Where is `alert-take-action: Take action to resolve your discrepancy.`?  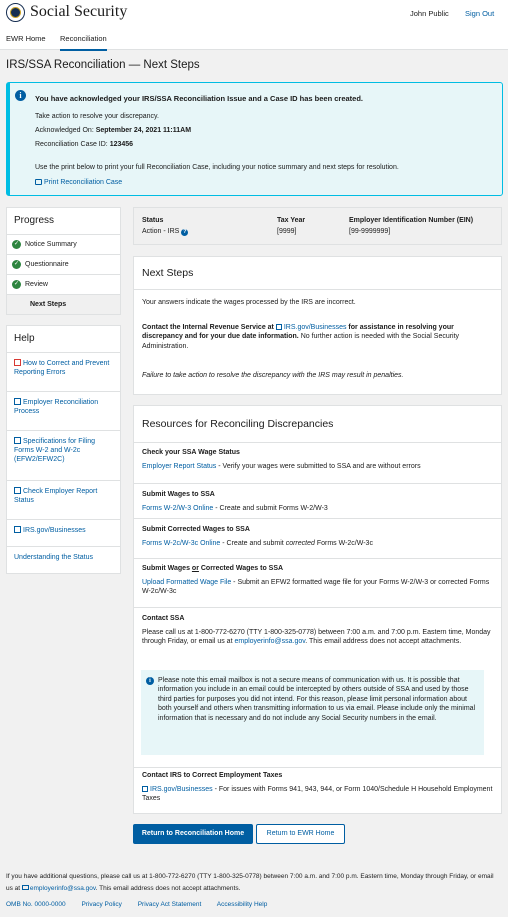
alert-take-action: Take action to resolve your discrepancy. is located at coordinates (97, 116).